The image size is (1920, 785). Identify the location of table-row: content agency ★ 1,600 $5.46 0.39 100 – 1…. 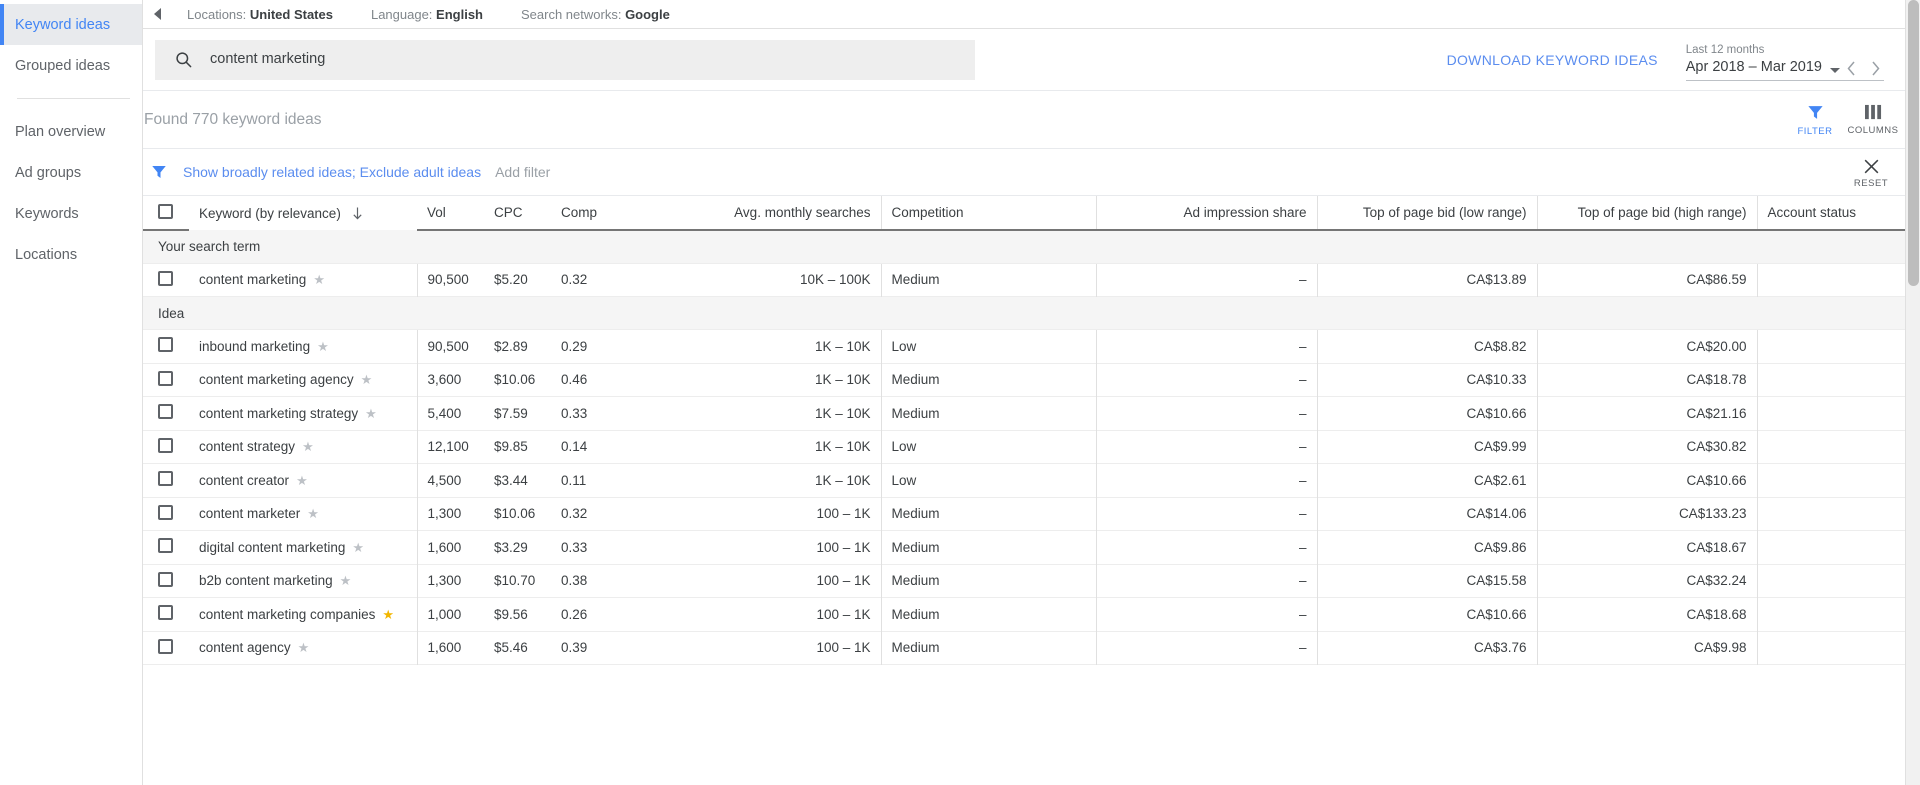
(1031, 648).